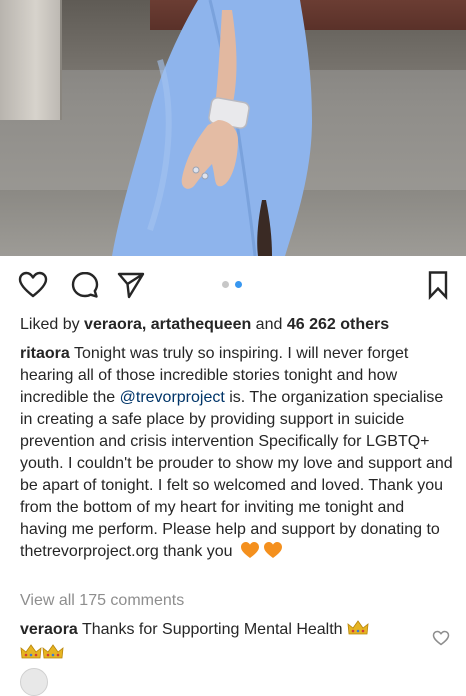 This screenshot has height=696, width=466. What do you see at coordinates (131, 285) in the screenshot?
I see `paper-plane-icon` at bounding box center [131, 285].